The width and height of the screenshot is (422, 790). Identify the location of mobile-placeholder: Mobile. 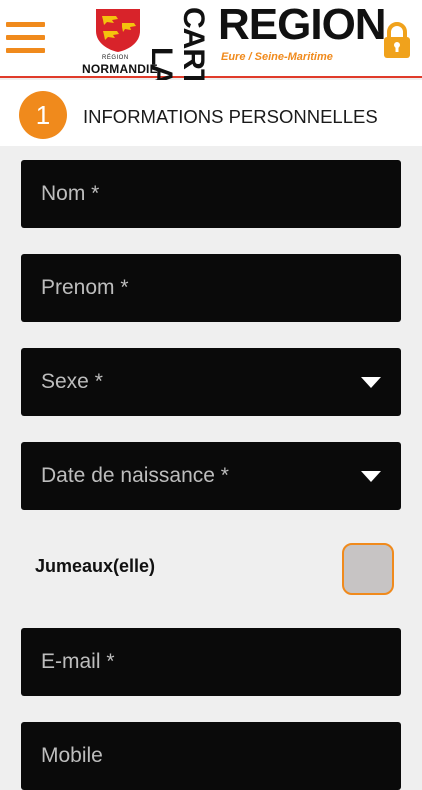
(72, 755).